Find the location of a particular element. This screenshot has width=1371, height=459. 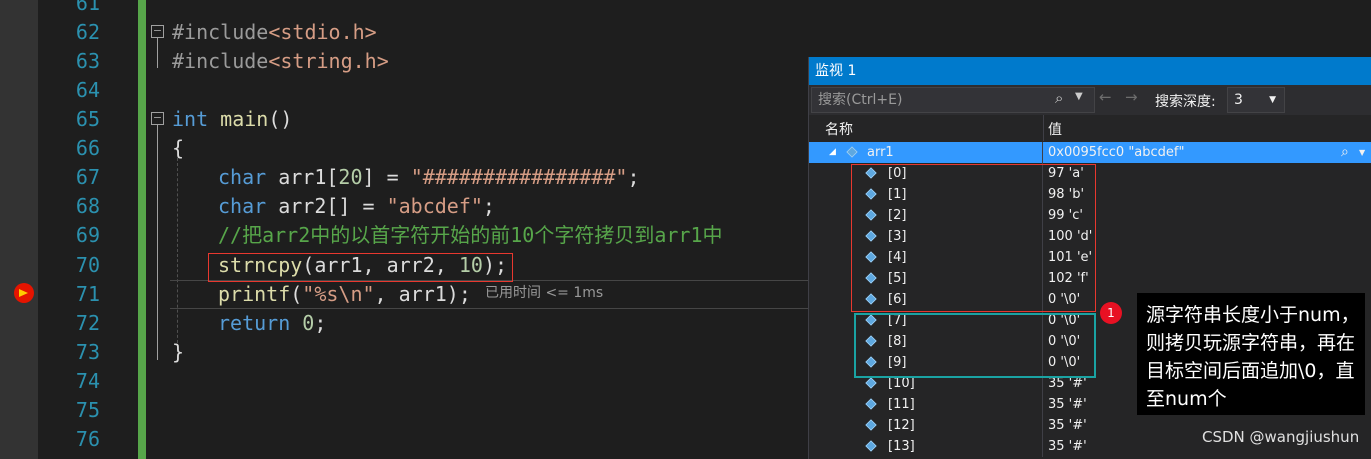

line-number: 67 is located at coordinates (87, 177).